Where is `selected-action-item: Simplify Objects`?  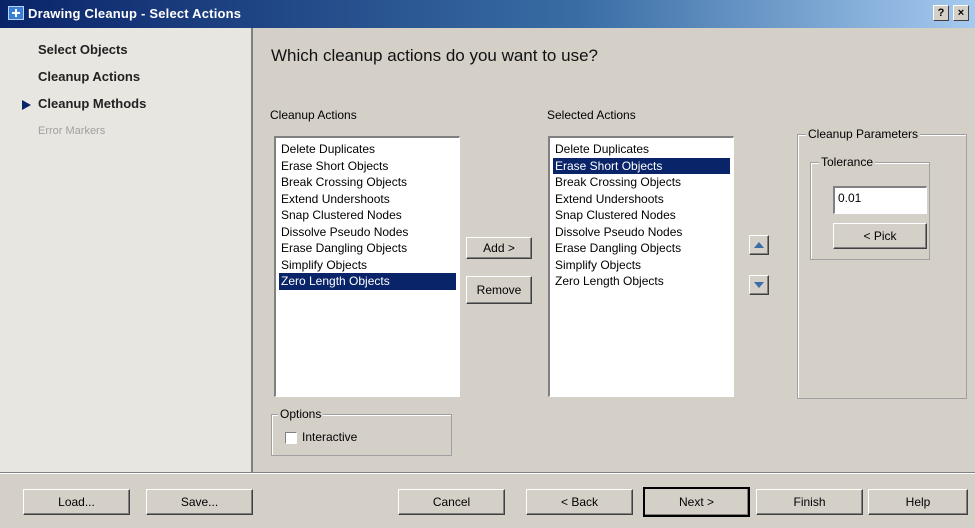 selected-action-item: Simplify Objects is located at coordinates (641, 265).